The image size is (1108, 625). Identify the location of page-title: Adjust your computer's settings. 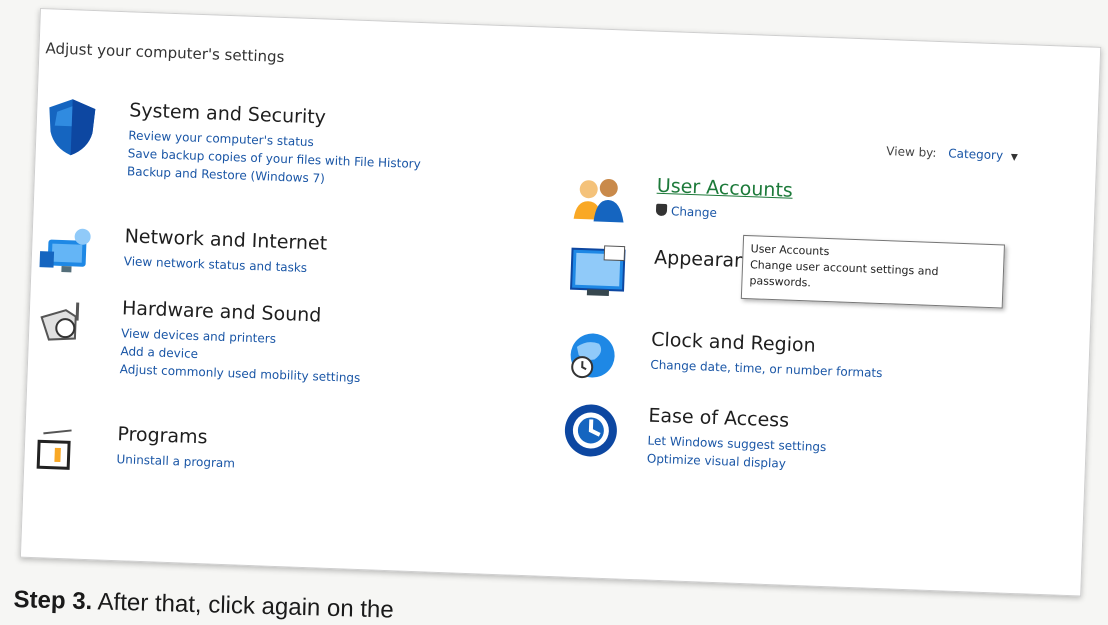
(165, 52).